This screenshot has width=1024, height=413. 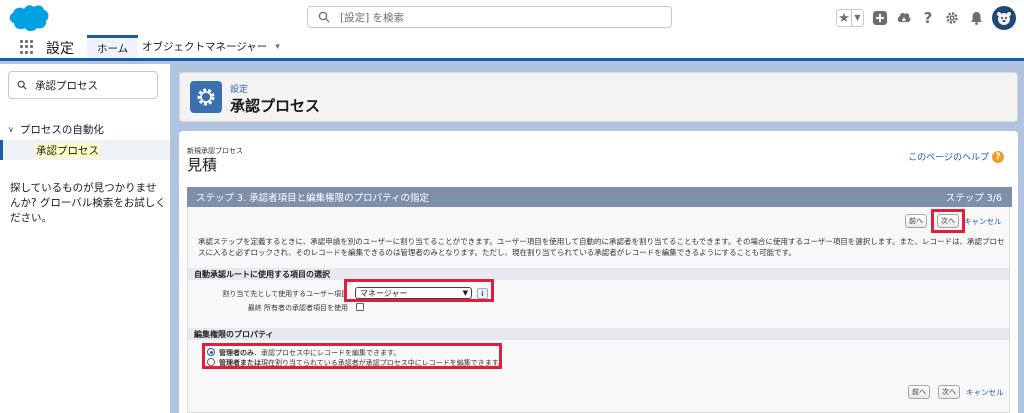 I want to click on chevron-down-icon: ∨, so click(x=11, y=129).